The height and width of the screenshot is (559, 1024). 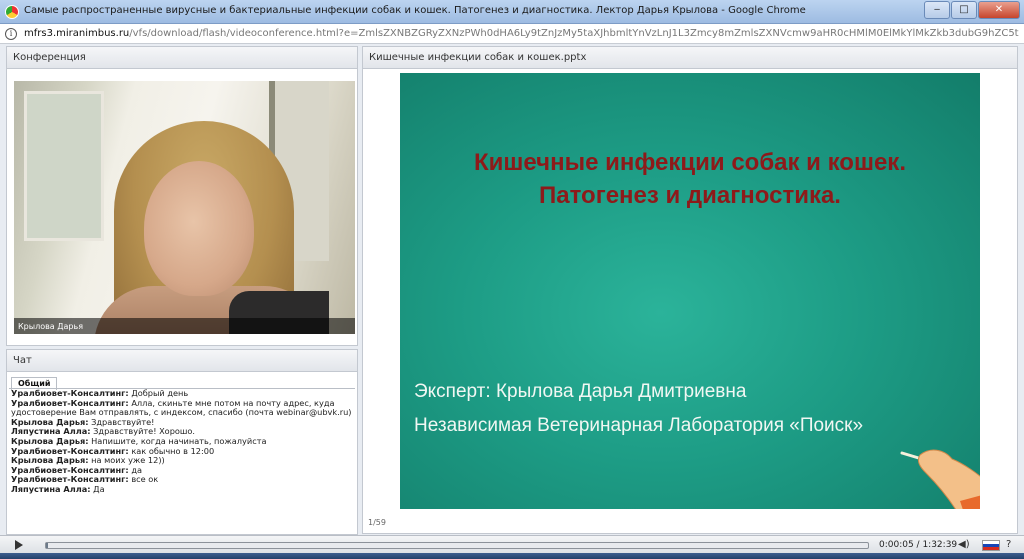 I want to click on chat-message: Ляпустина Алла: Да, so click(x=58, y=488).